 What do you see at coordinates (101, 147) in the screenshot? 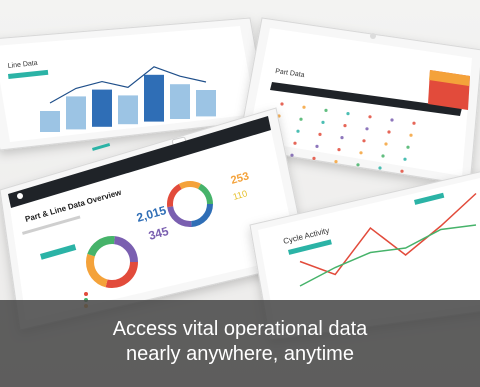
I see `active-nav-tab` at bounding box center [101, 147].